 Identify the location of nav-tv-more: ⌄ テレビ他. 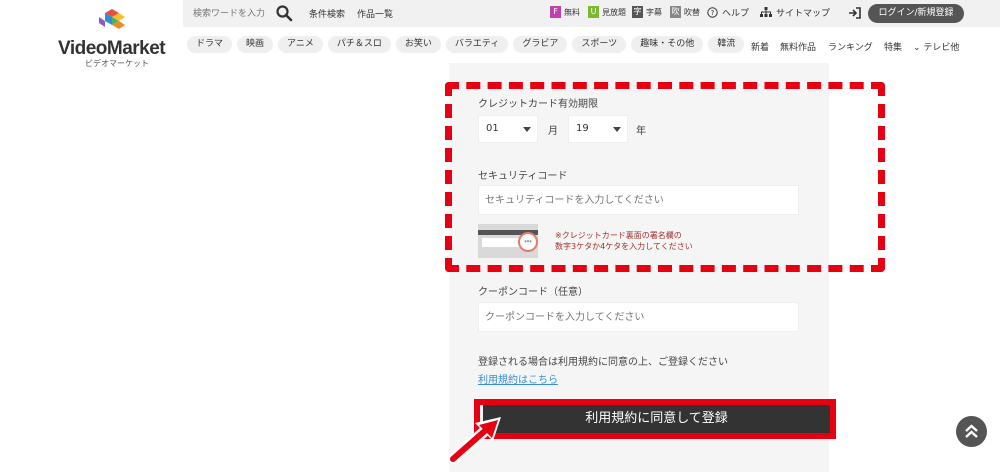
(936, 46).